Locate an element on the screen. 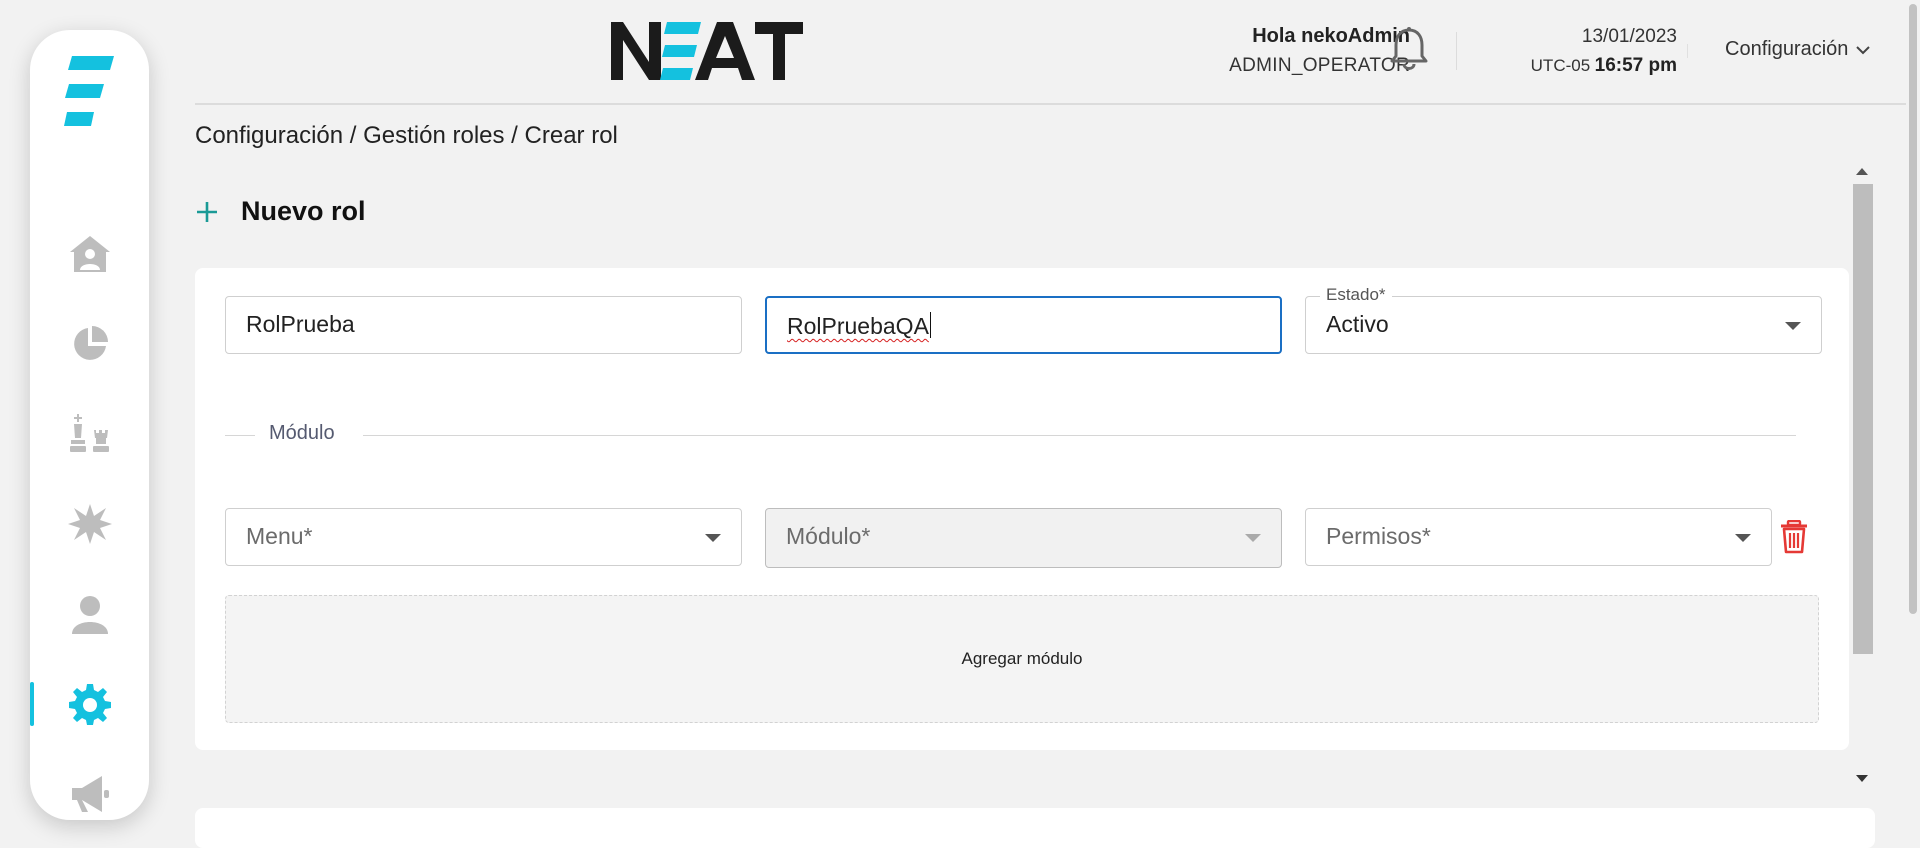 Image resolution: width=1920 pixels, height=848 pixels. bell-icon is located at coordinates (1409, 49).